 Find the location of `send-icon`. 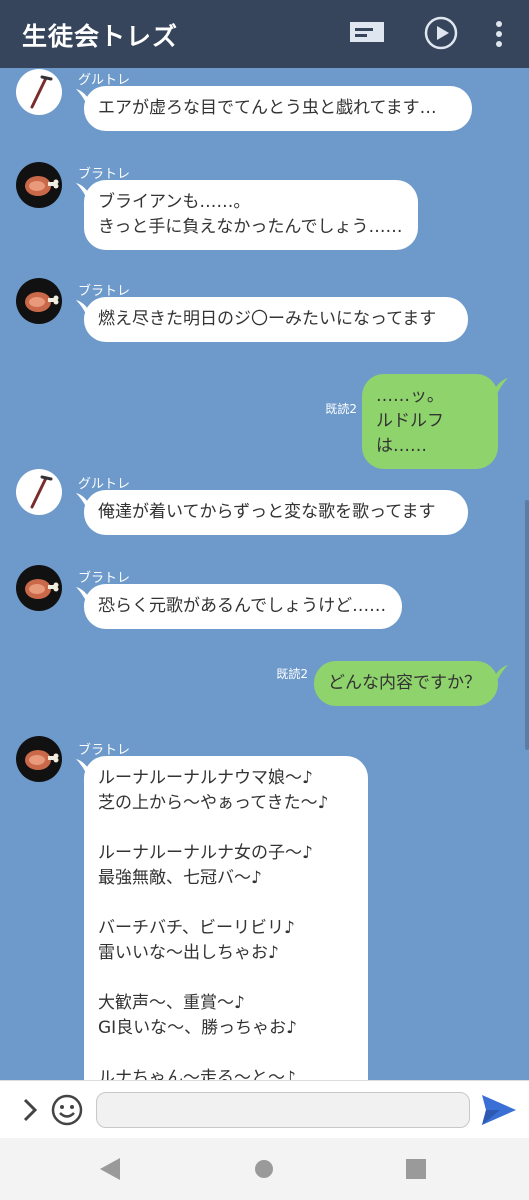

send-icon is located at coordinates (499, 1112).